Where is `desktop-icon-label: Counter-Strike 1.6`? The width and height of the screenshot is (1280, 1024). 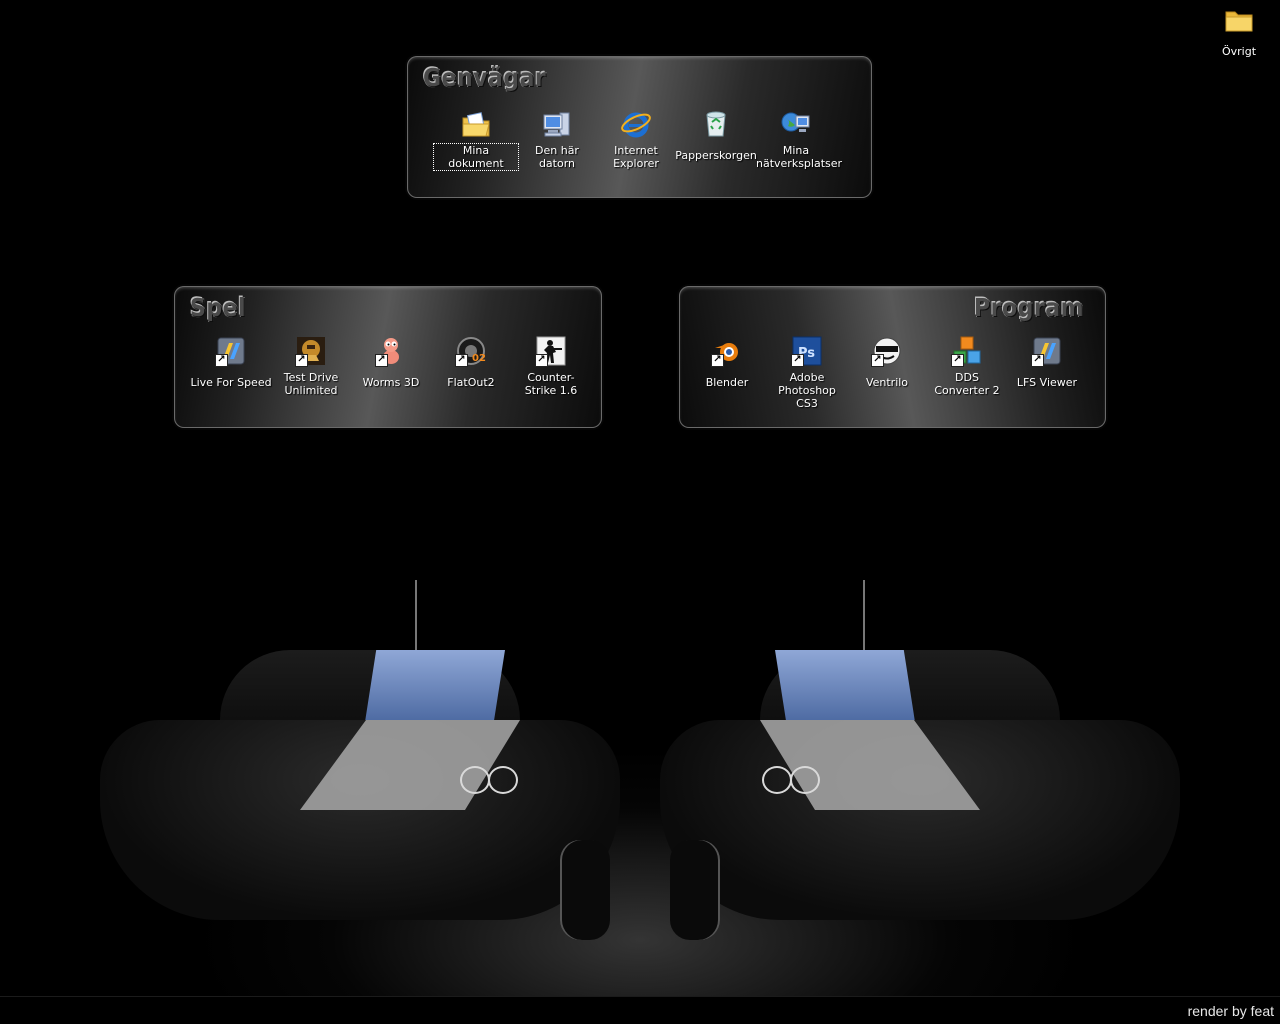
desktop-icon-label: Counter-Strike 1.6 is located at coordinates (551, 384).